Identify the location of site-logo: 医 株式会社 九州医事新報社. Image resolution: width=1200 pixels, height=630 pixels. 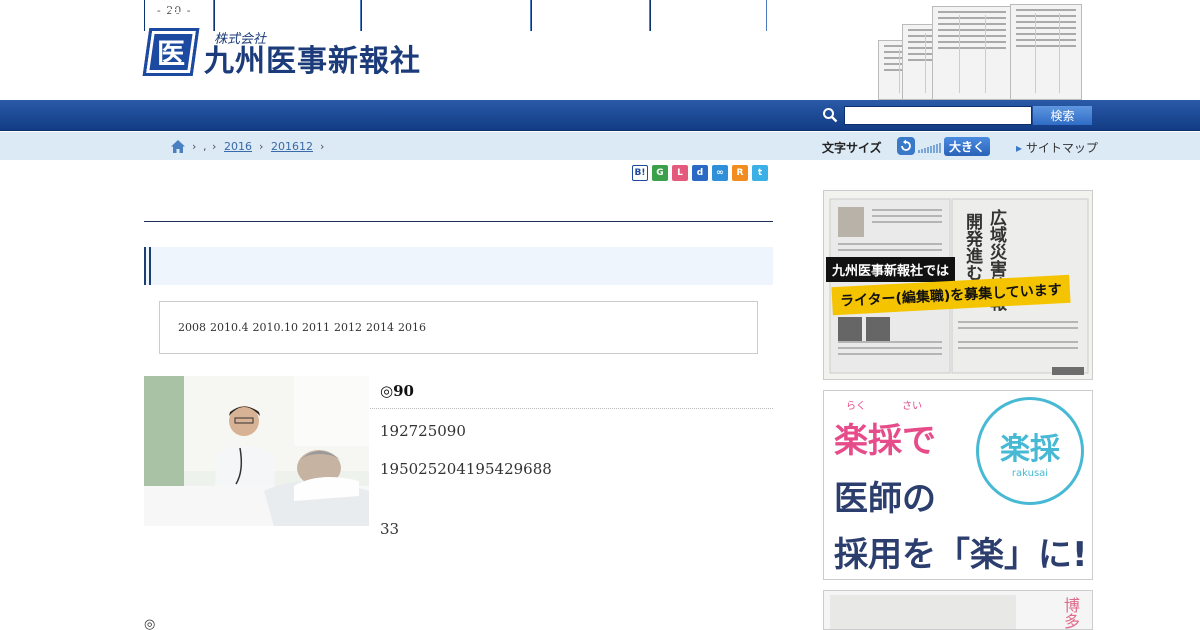
(281, 52).